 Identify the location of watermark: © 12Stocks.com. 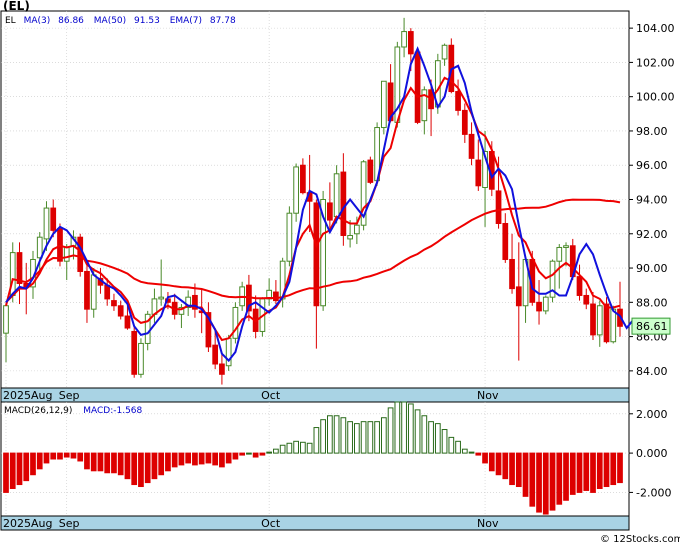
(640, 539).